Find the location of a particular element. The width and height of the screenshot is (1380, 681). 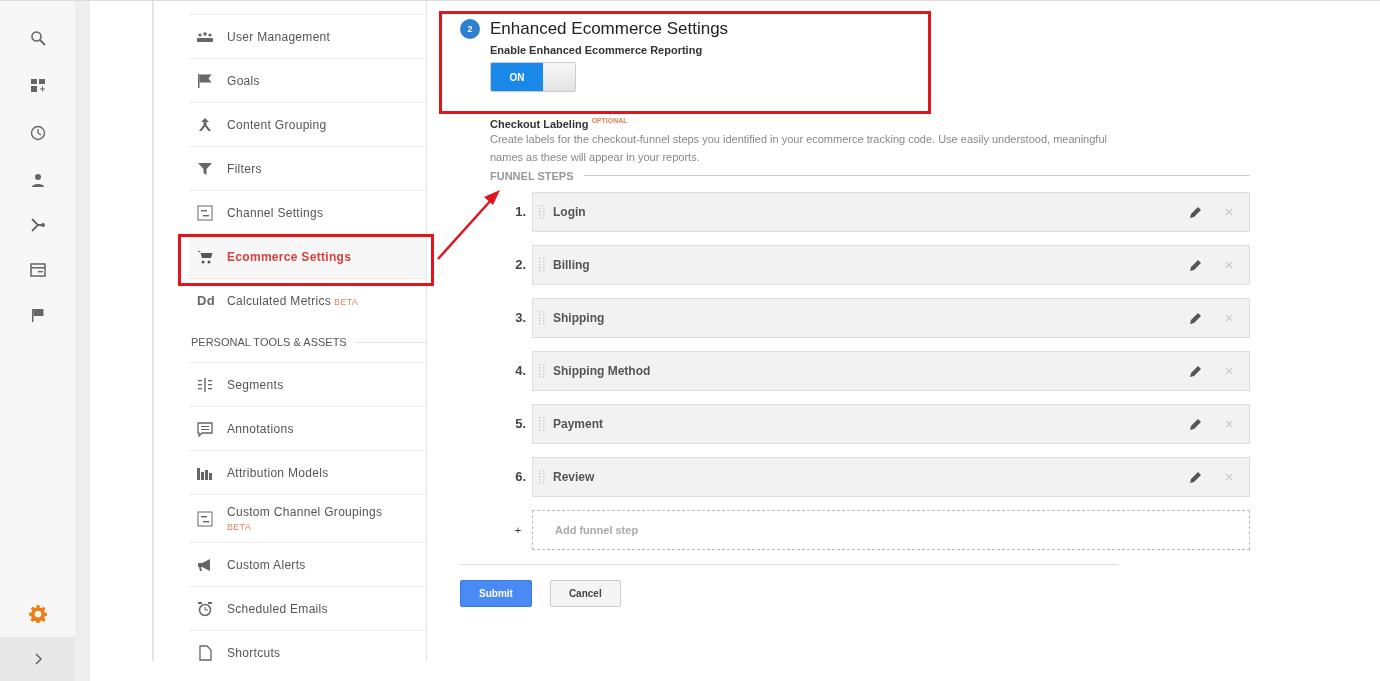

nav-item: Content Grouping is located at coordinates (307, 124).